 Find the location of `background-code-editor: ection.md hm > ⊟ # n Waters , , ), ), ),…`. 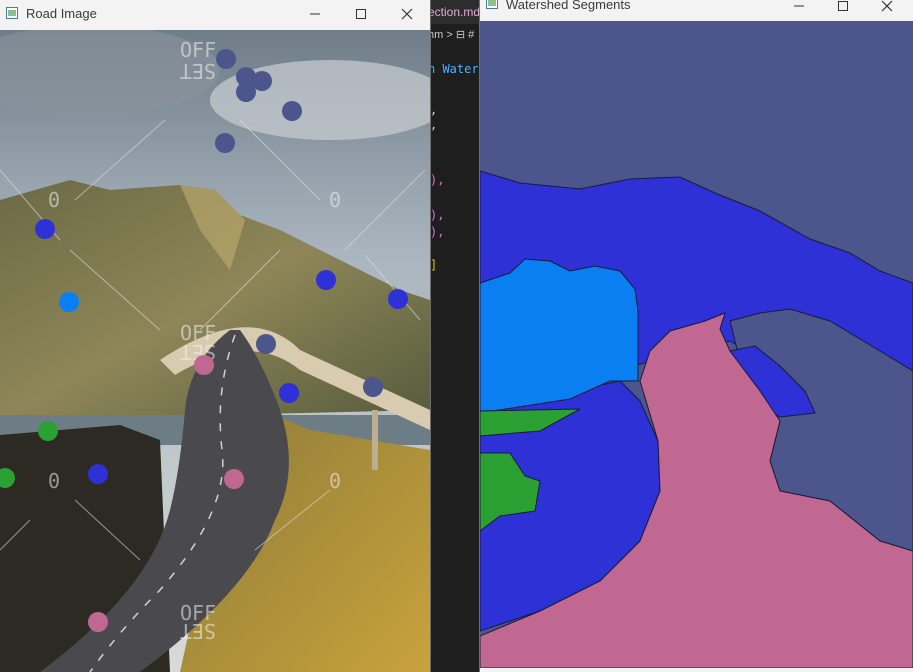

background-code-editor: ection.md hm > ⊟ # n Waters , , ), ), ),… is located at coordinates (454, 336).